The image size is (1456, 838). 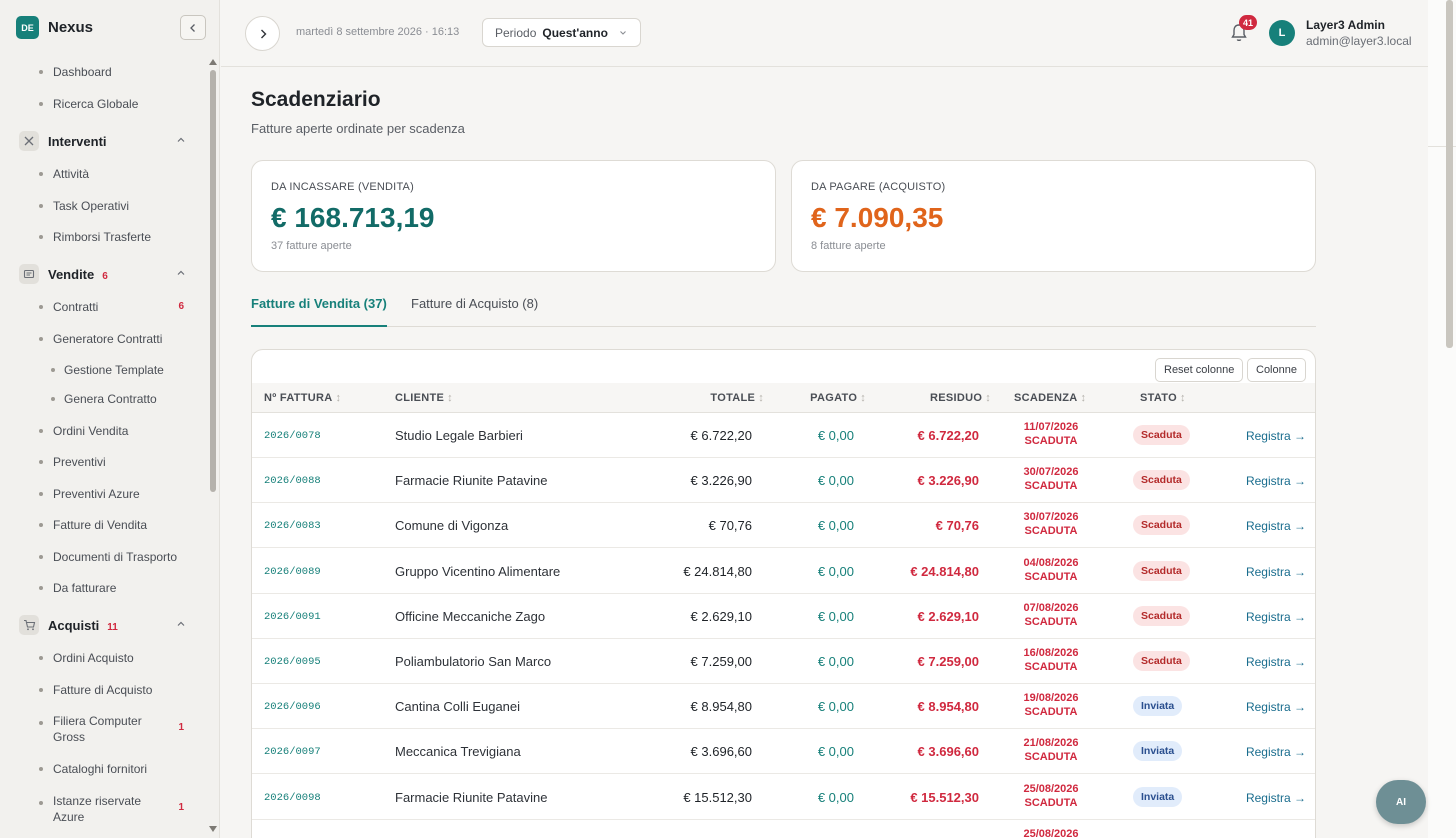 What do you see at coordinates (1282, 33) in the screenshot?
I see `avatar: L` at bounding box center [1282, 33].